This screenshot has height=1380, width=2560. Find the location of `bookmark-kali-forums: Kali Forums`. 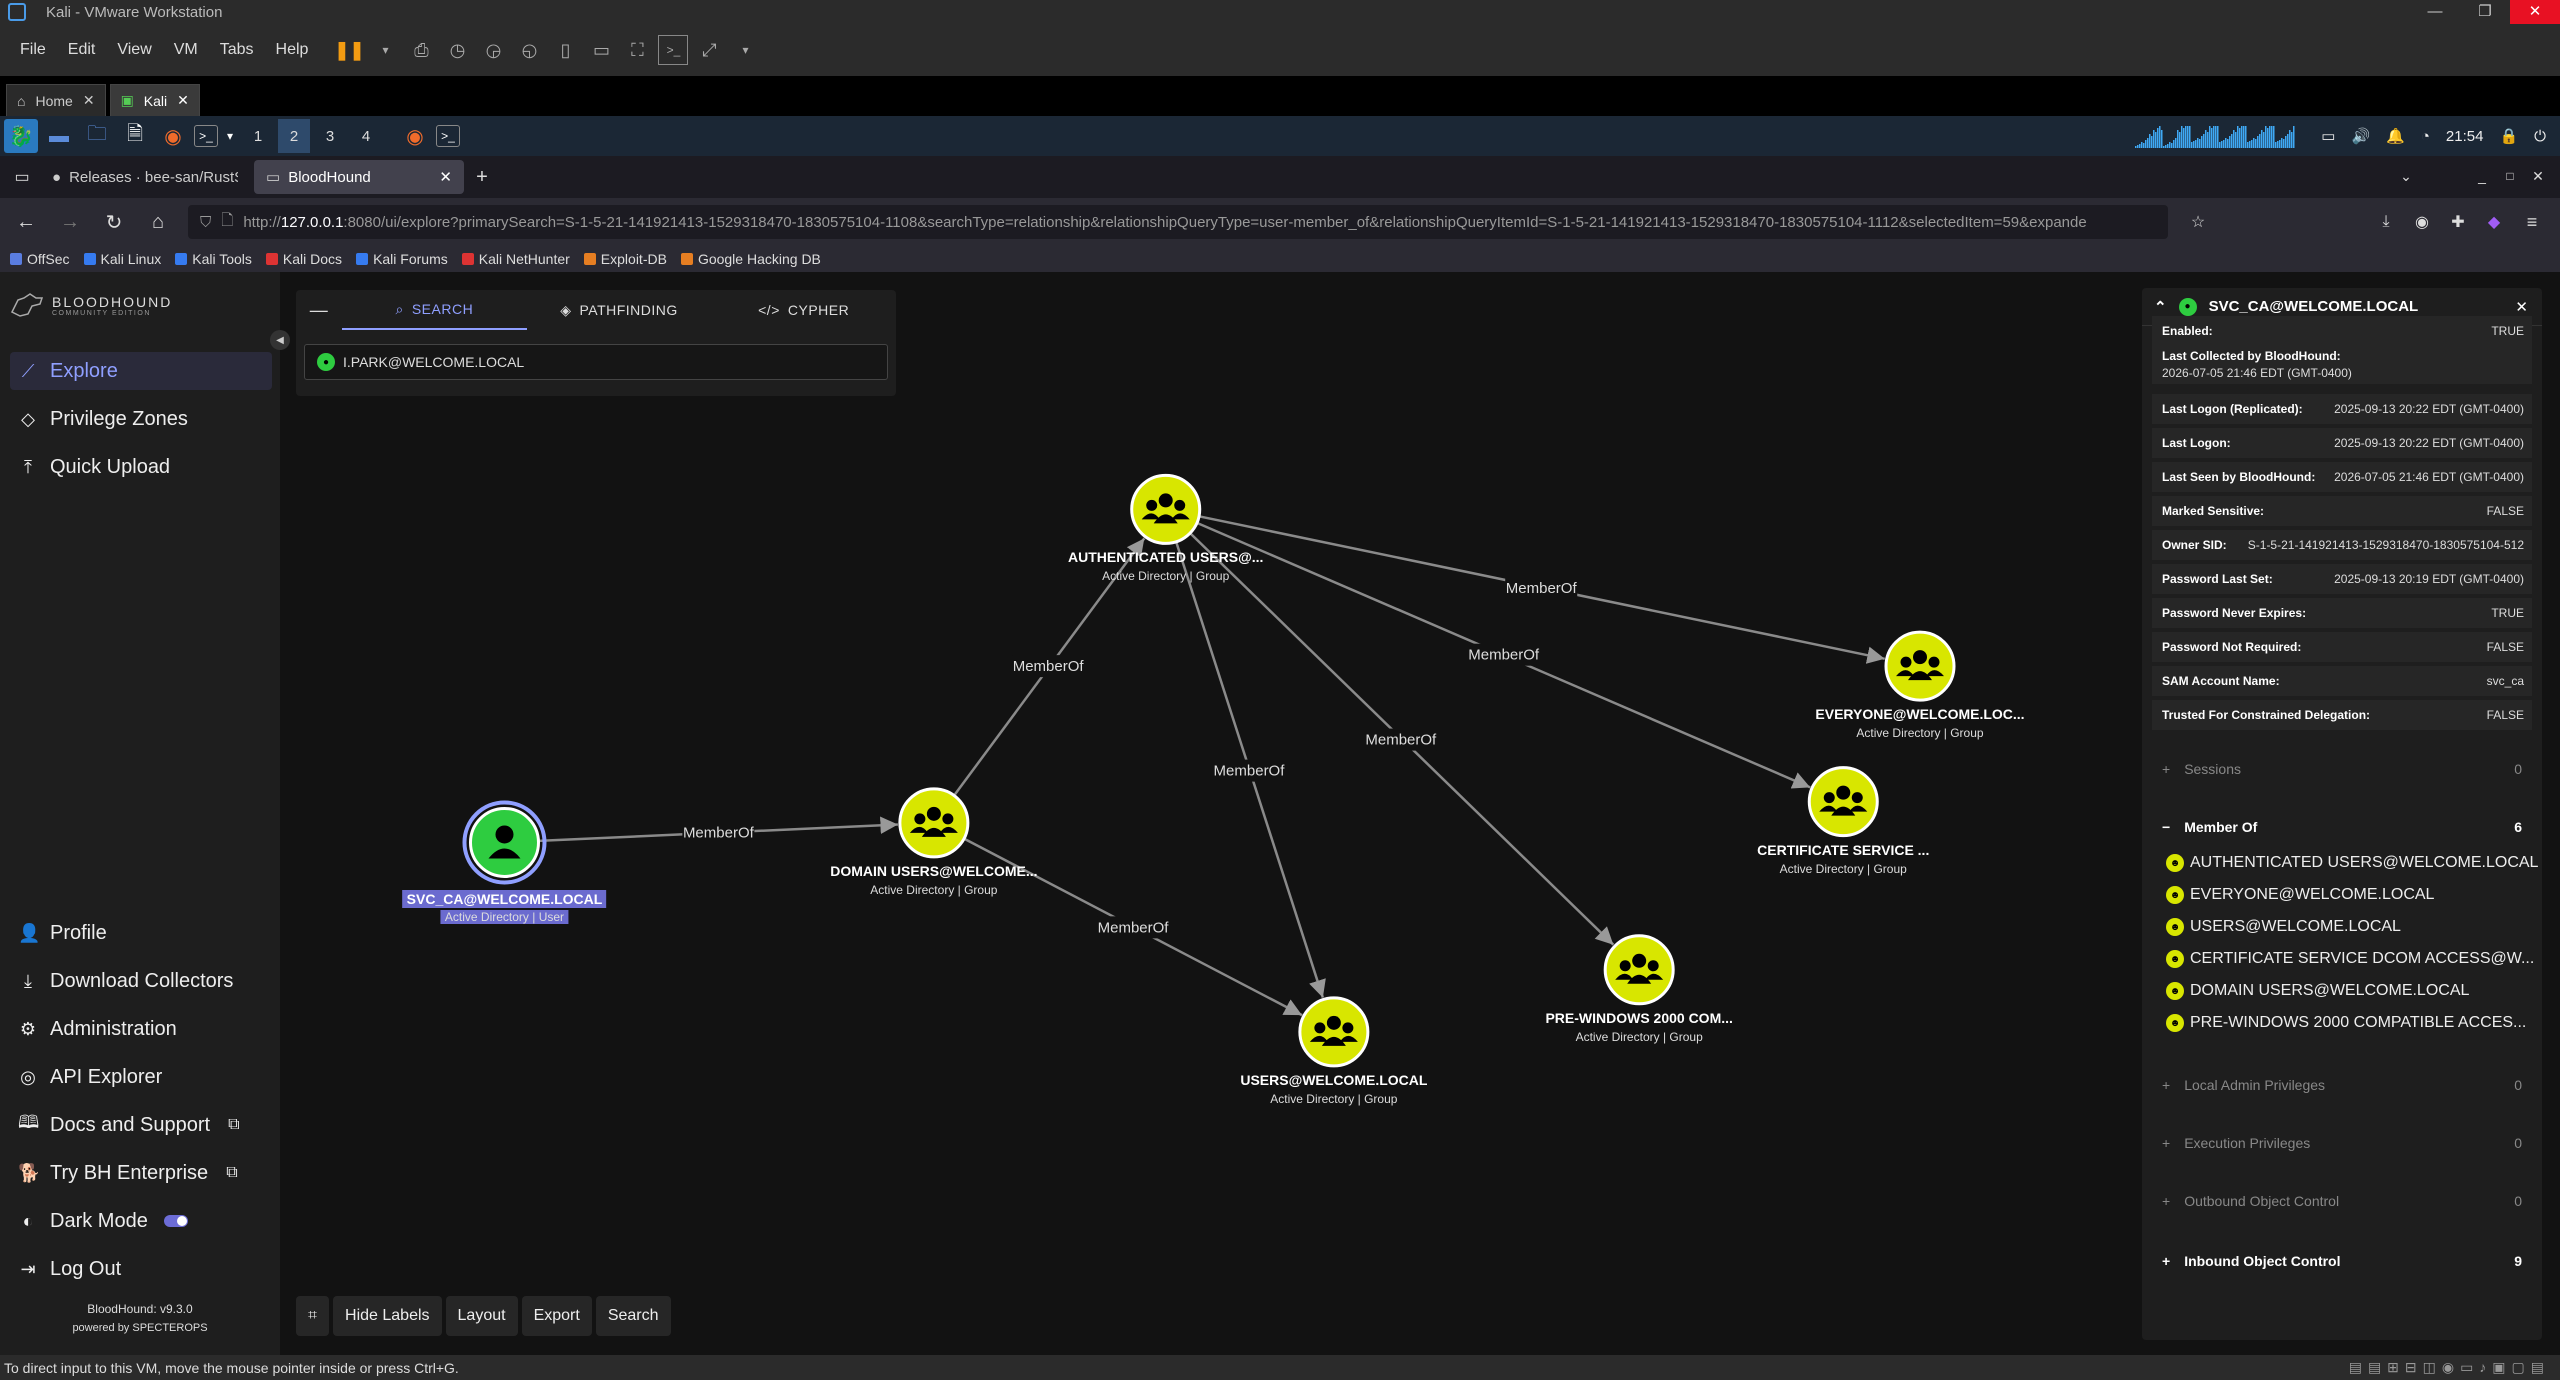

bookmark-kali-forums: Kali Forums is located at coordinates (402, 259).